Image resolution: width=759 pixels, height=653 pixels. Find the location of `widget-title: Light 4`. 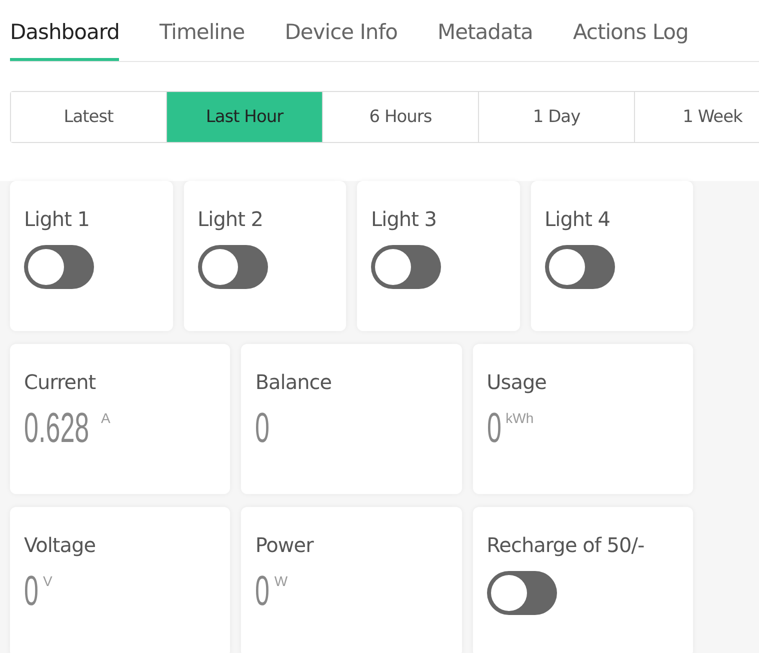

widget-title: Light 4 is located at coordinates (577, 219).